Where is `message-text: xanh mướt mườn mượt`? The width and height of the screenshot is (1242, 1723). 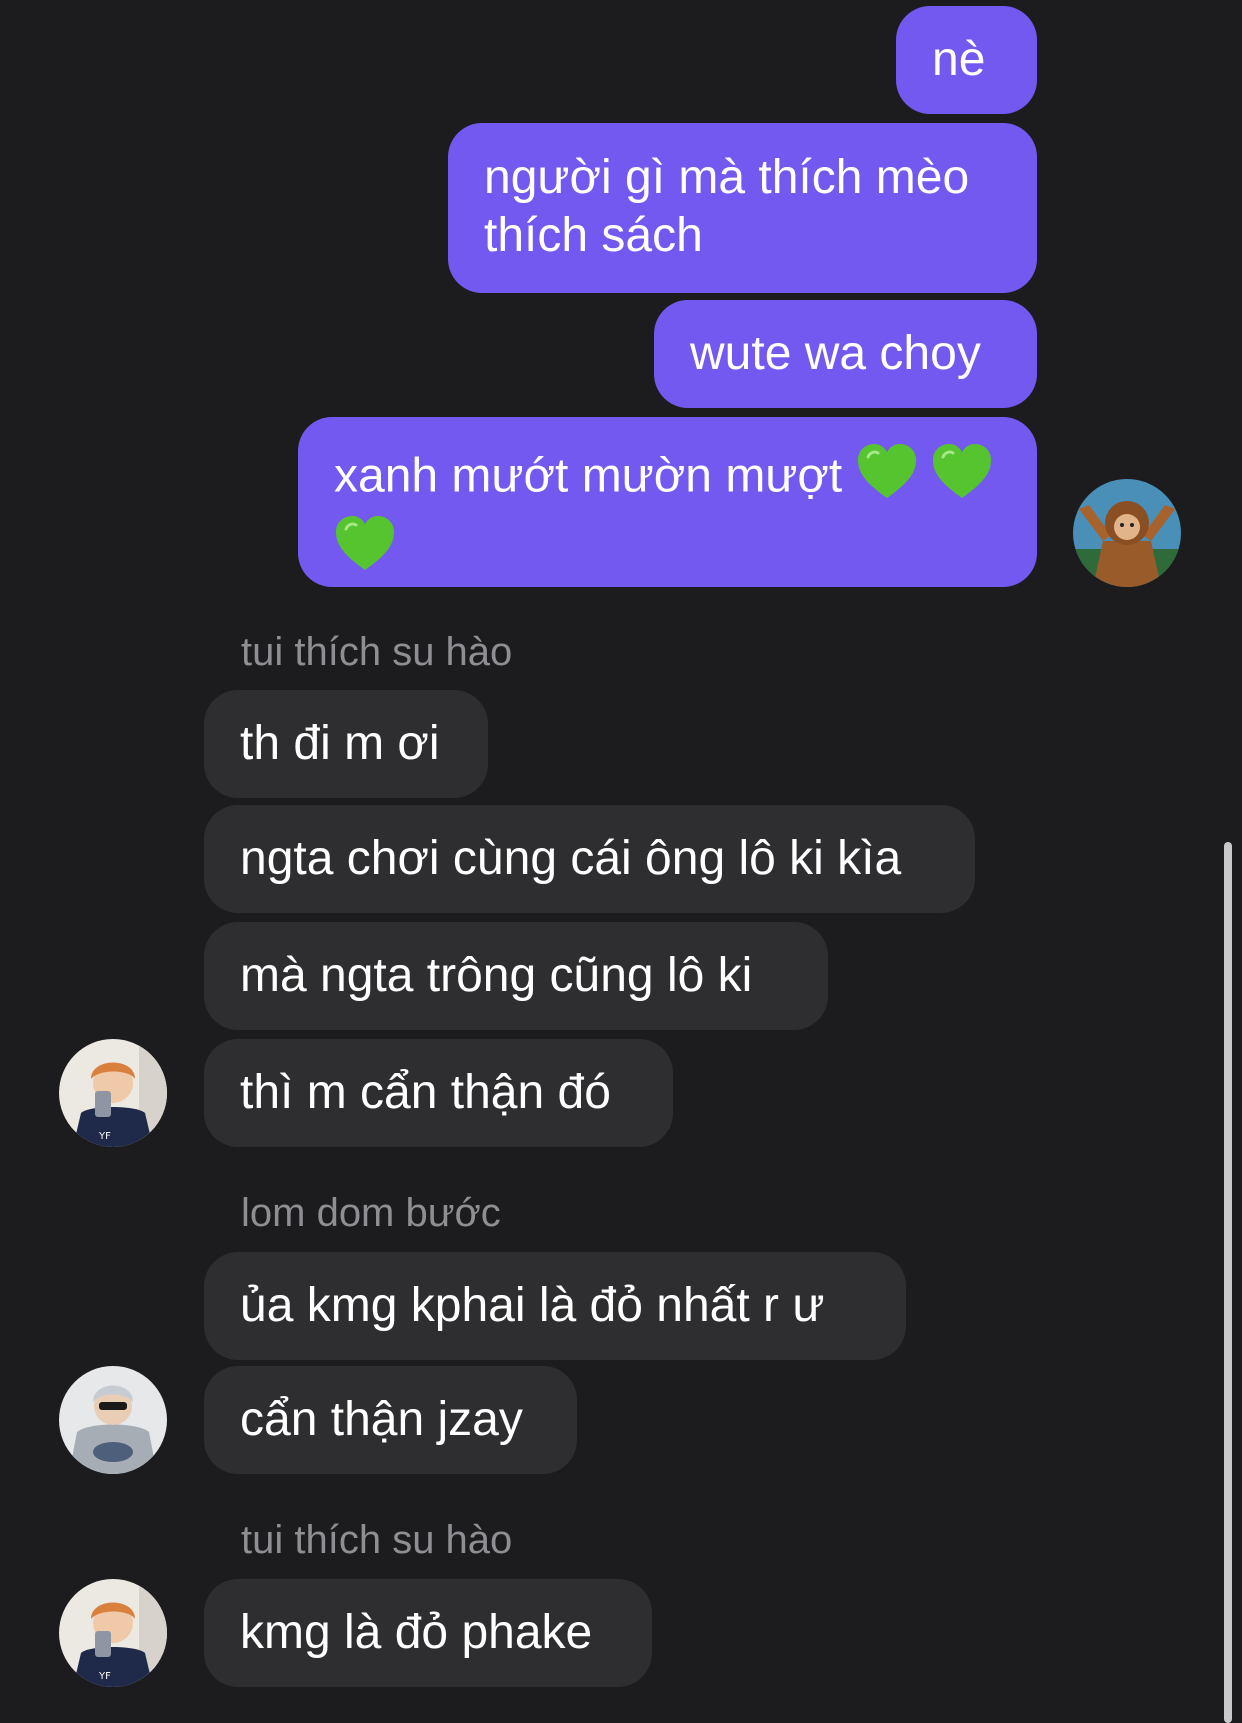 message-text: xanh mướt mườn mượt is located at coordinates (588, 476).